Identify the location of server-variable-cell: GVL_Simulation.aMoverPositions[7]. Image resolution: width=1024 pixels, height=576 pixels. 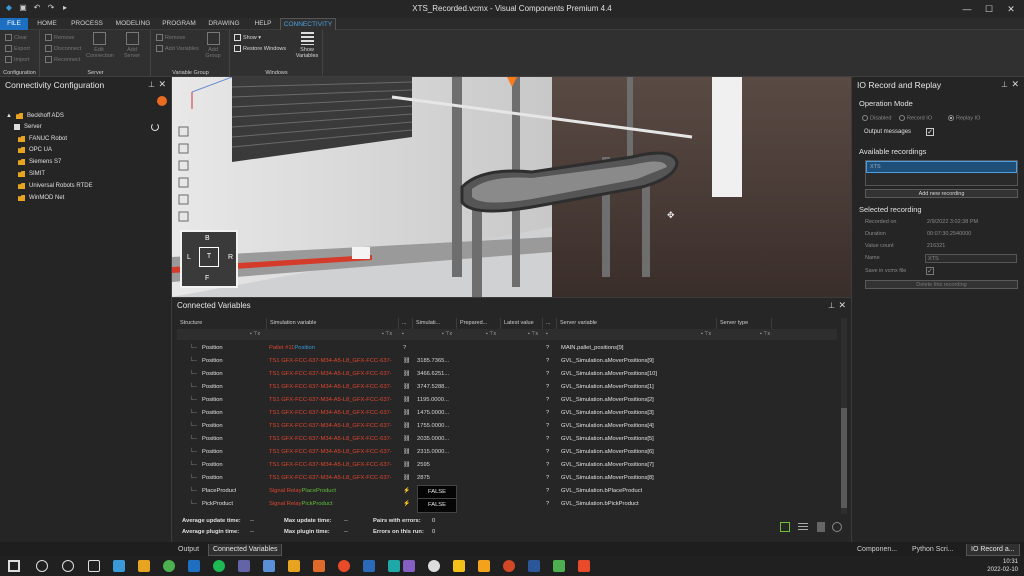
(607, 465).